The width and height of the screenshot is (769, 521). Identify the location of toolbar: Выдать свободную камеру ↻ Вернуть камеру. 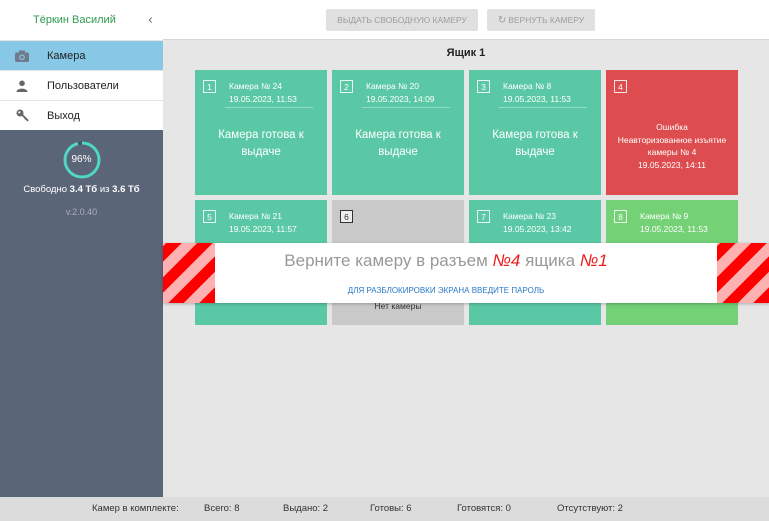
(466, 20).